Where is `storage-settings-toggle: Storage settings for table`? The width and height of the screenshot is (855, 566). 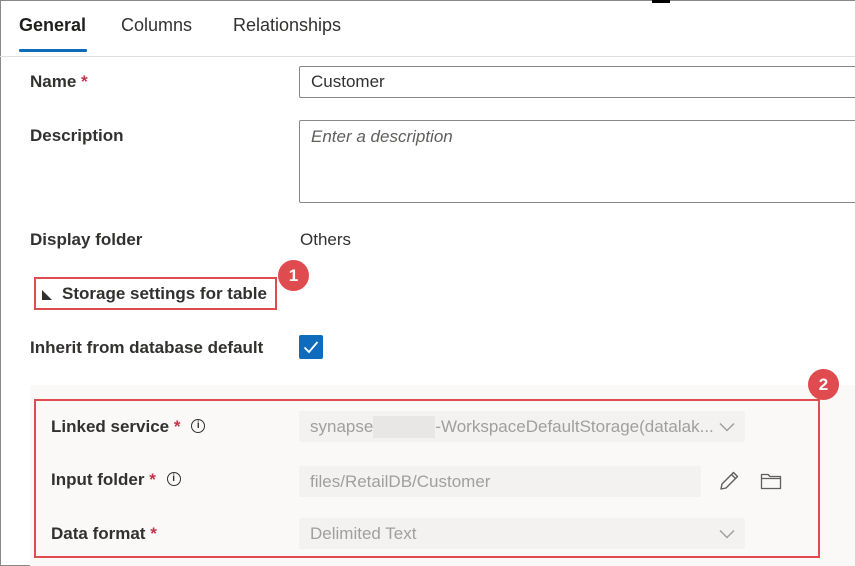
storage-settings-toggle: Storage settings for table is located at coordinates (155, 293).